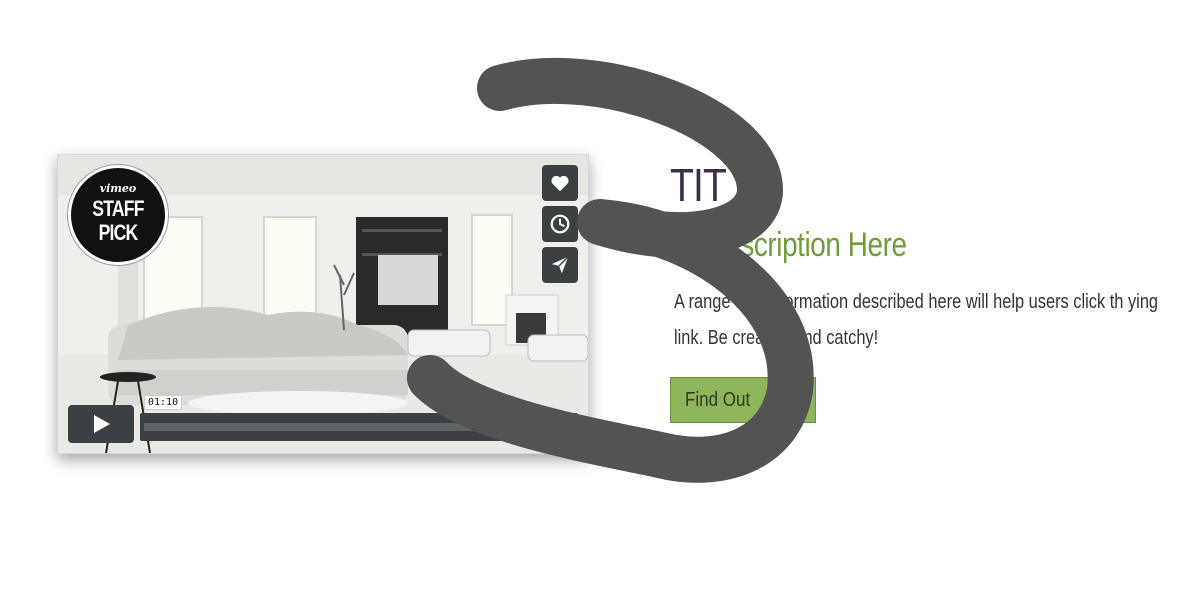  I want to click on staff-pick-badge: vimeo STAFF PICK, so click(118, 215).